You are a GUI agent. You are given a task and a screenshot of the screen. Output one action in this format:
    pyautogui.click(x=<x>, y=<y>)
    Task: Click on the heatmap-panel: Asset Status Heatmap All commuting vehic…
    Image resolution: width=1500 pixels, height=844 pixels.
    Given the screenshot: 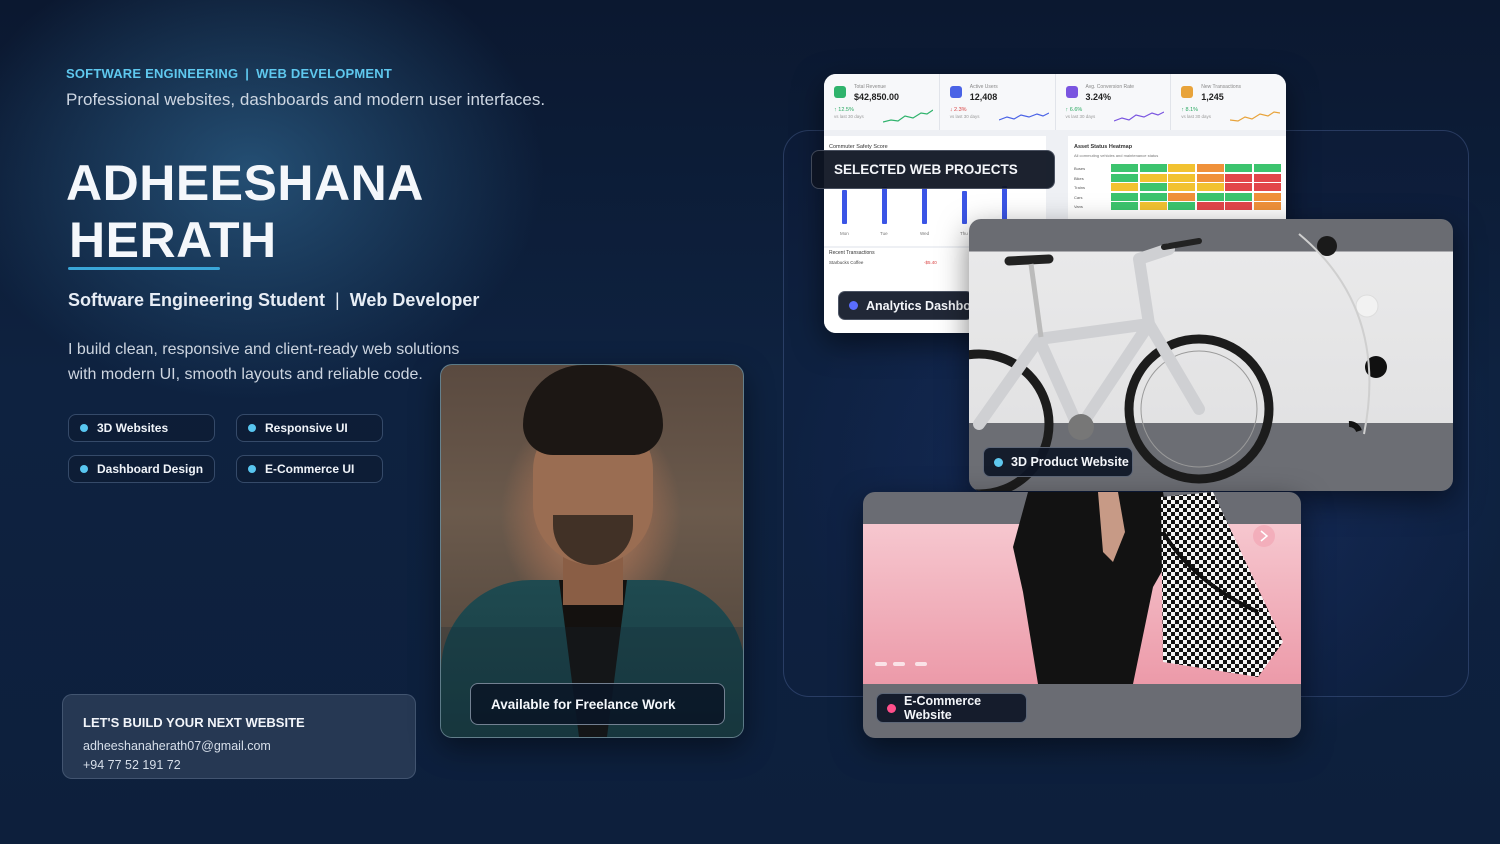 What is the action you would take?
    pyautogui.click(x=1177, y=180)
    